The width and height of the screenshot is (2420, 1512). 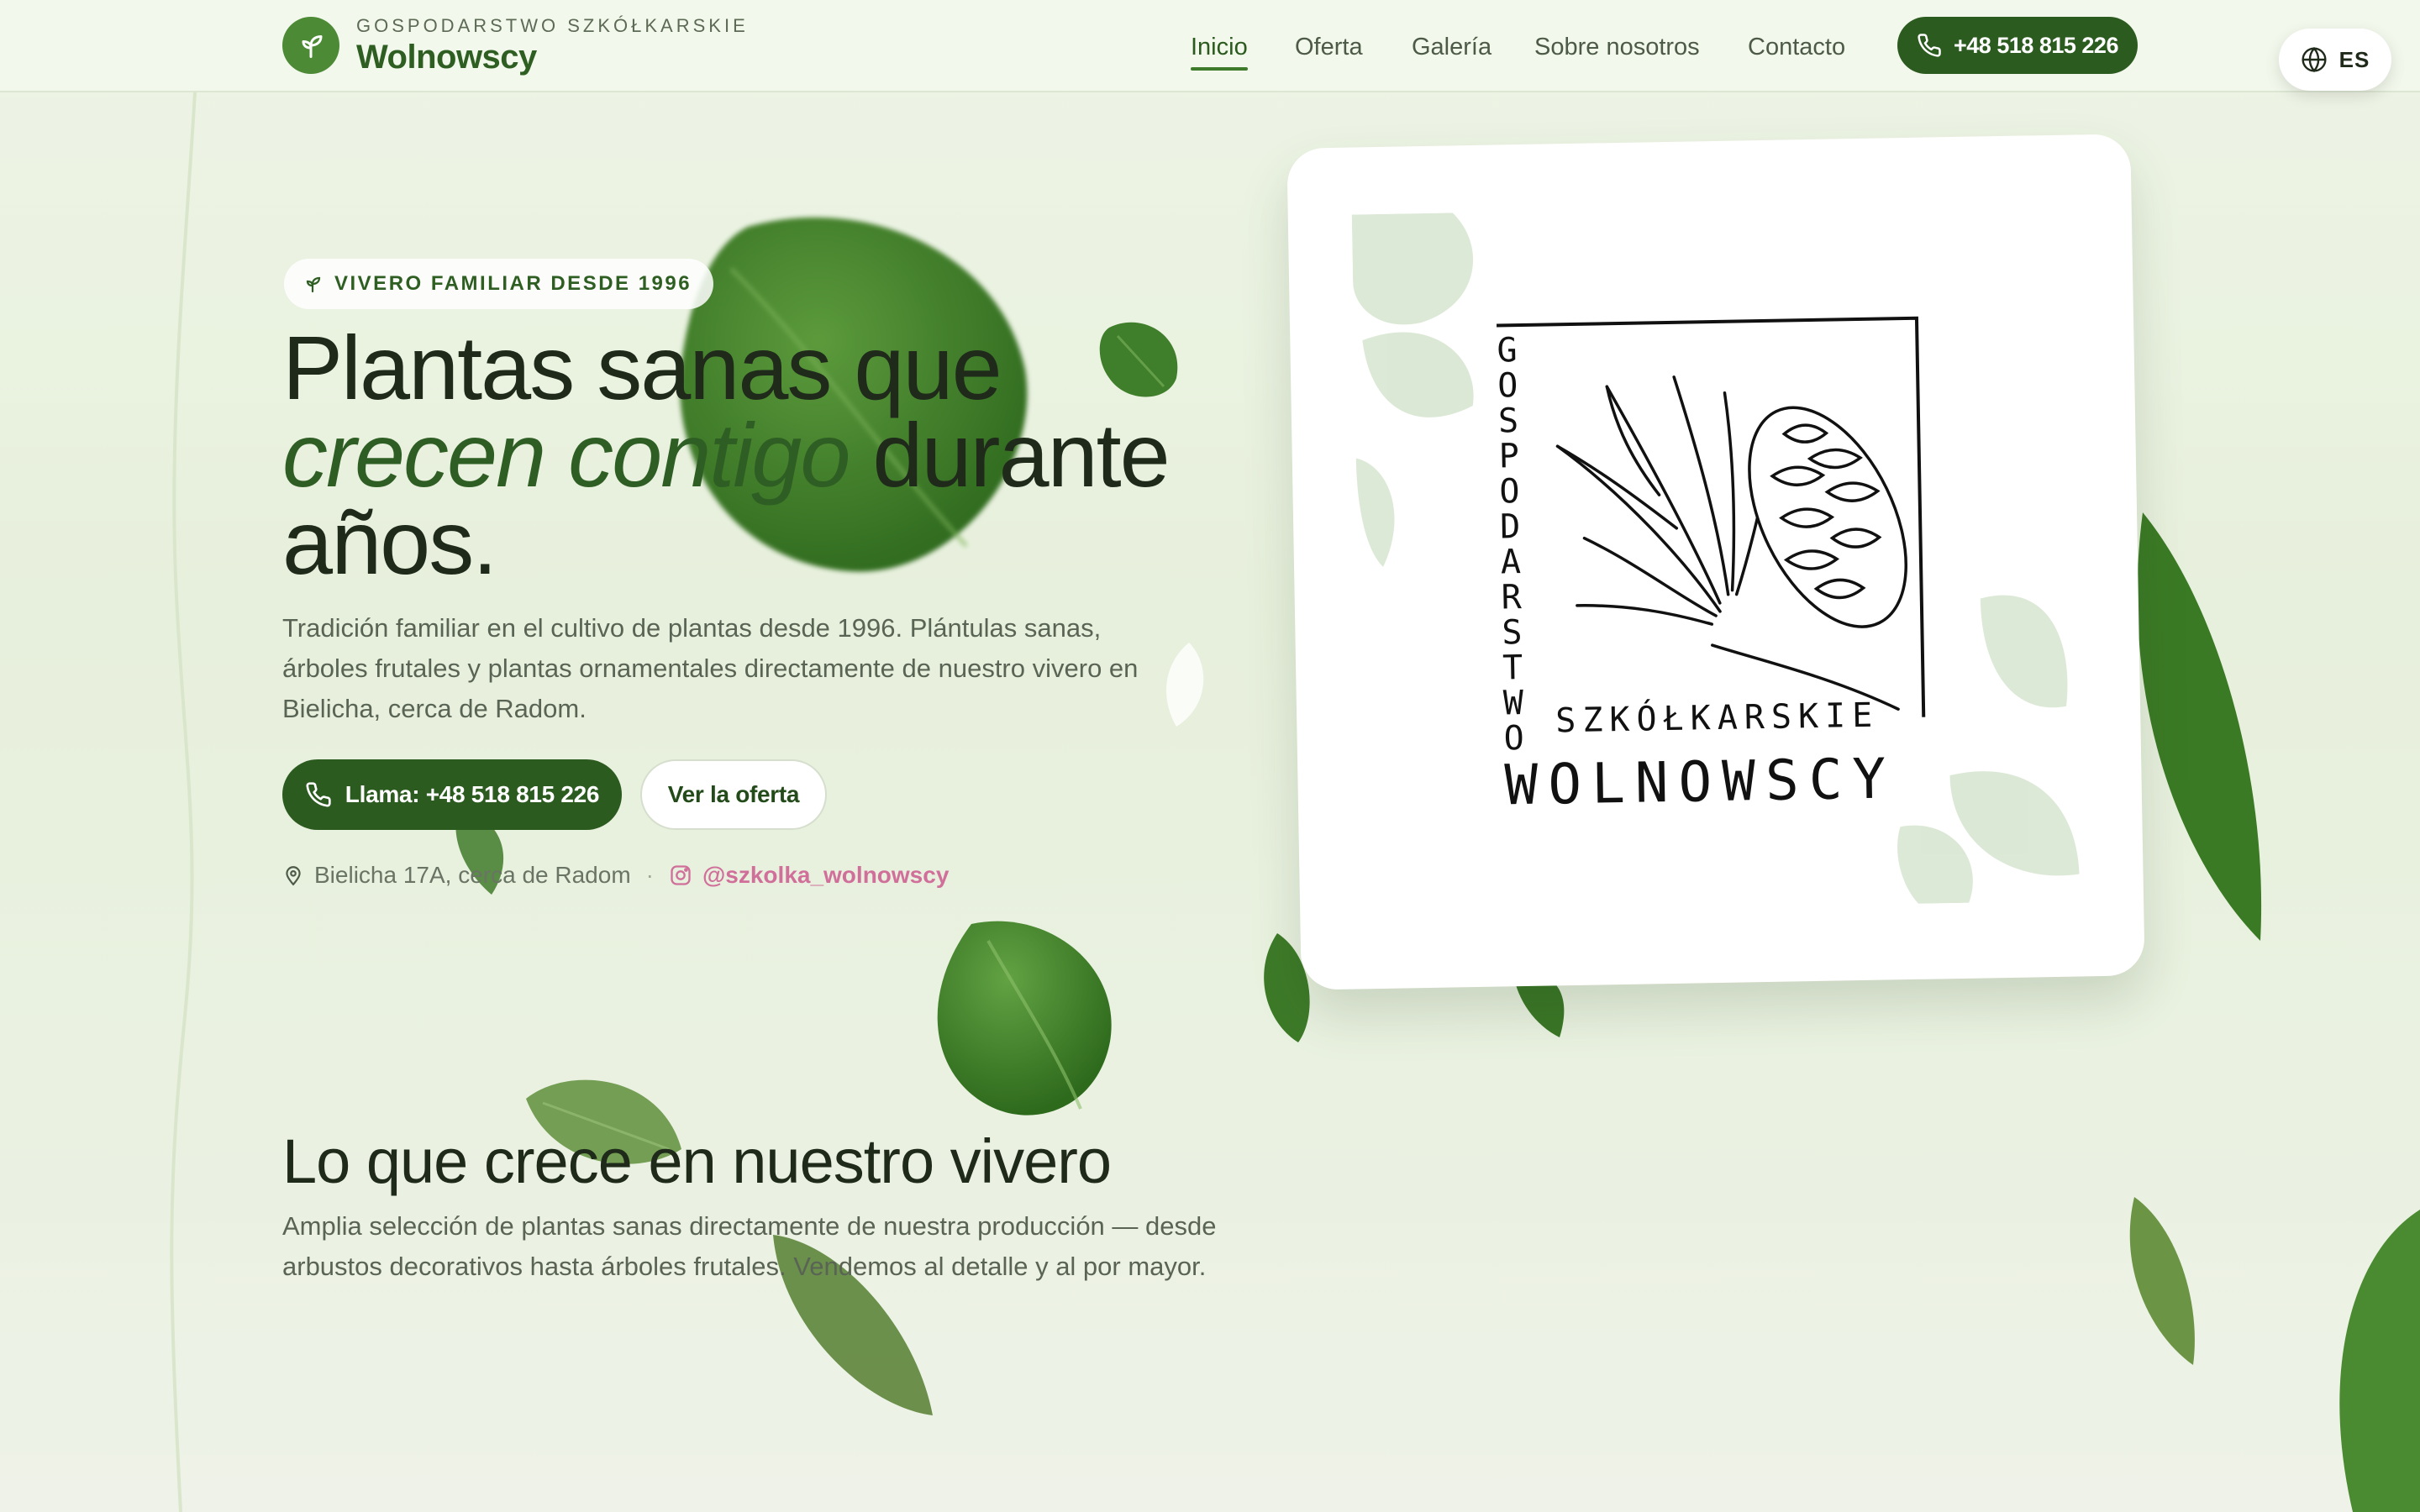 I want to click on nav-item-inicio: Inicio, so click(x=1219, y=50).